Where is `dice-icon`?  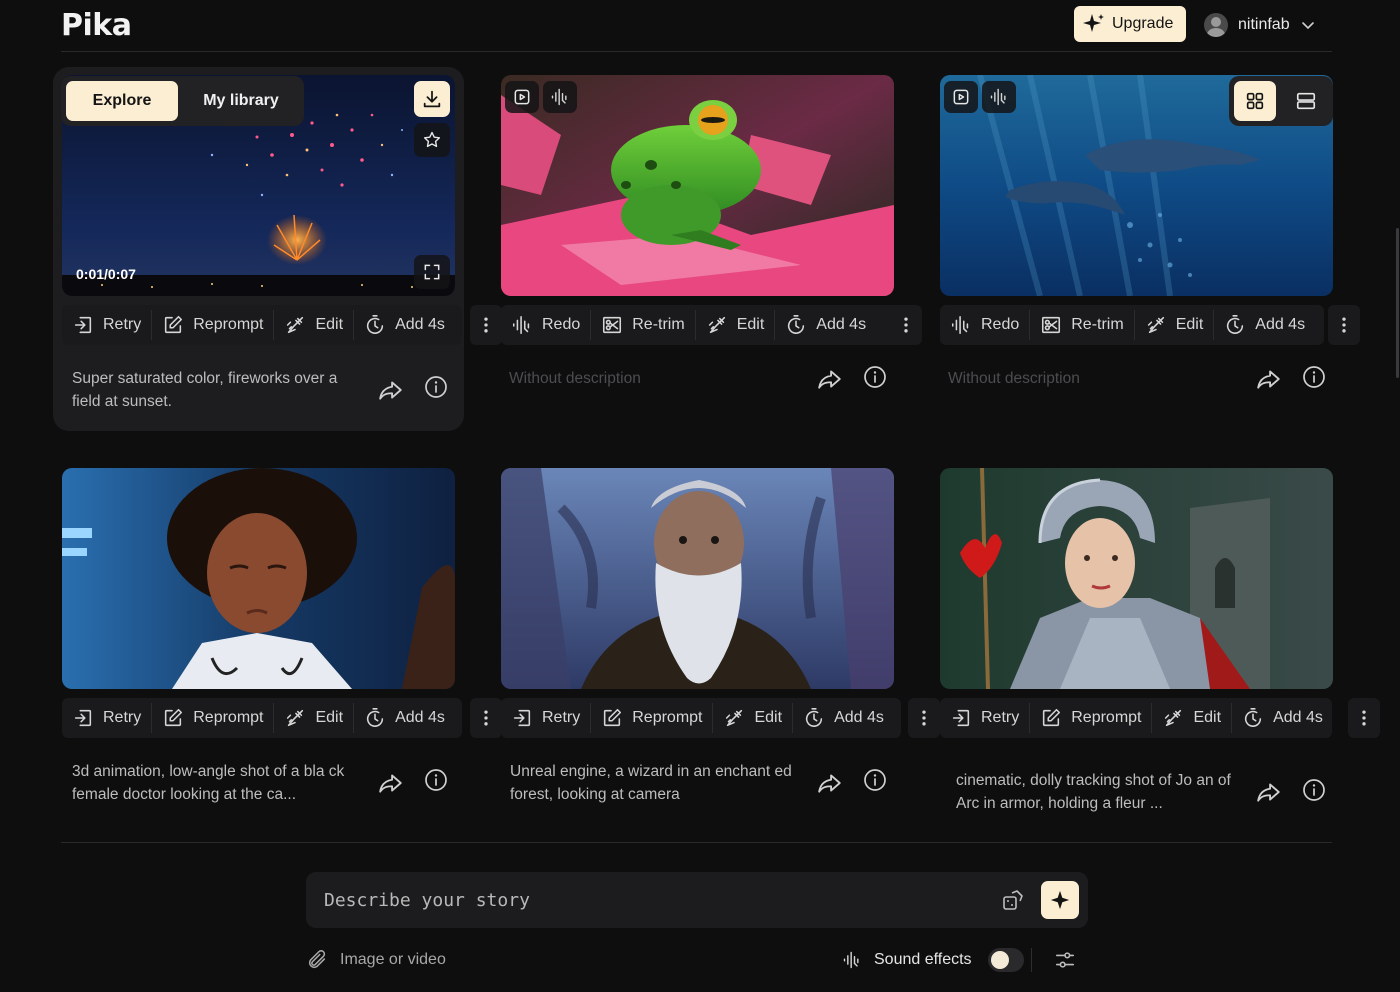 dice-icon is located at coordinates (1013, 900).